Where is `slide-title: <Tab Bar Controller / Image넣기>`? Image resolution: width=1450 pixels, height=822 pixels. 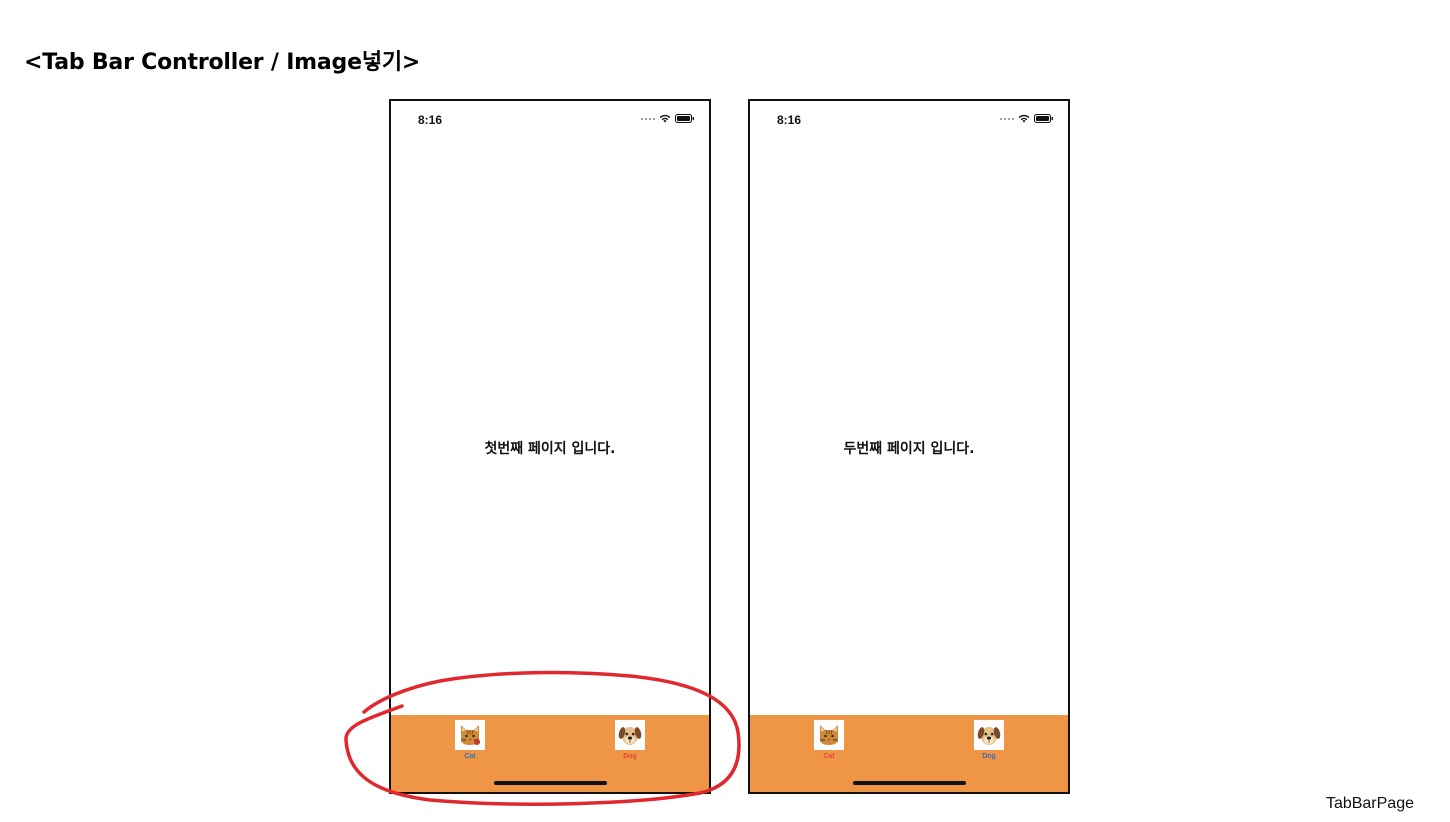
slide-title: <Tab Bar Controller / Image넣기> is located at coordinates (222, 62).